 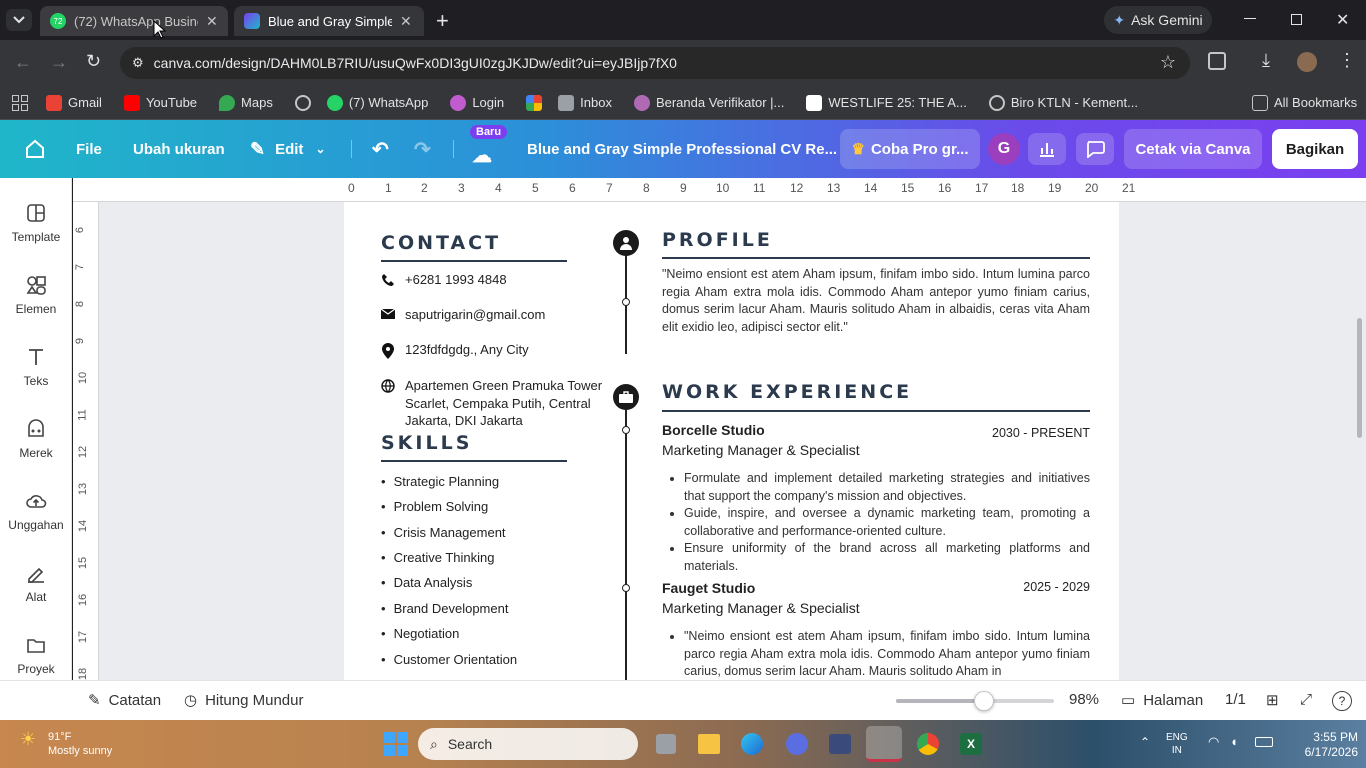 What do you see at coordinates (1315, 149) in the screenshot?
I see `share-button: Bagikan` at bounding box center [1315, 149].